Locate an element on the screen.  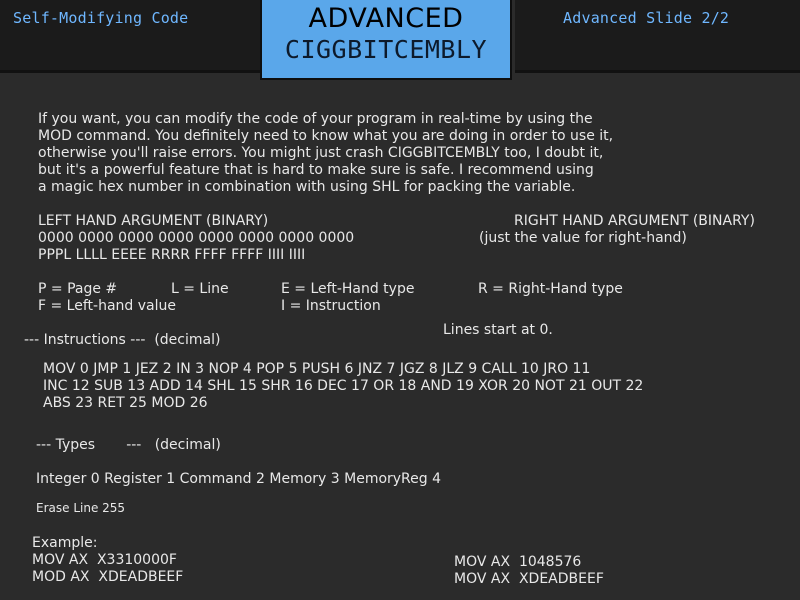
title-ciggbitcembly: CIGGBITCEMBLY is located at coordinates (386, 49).